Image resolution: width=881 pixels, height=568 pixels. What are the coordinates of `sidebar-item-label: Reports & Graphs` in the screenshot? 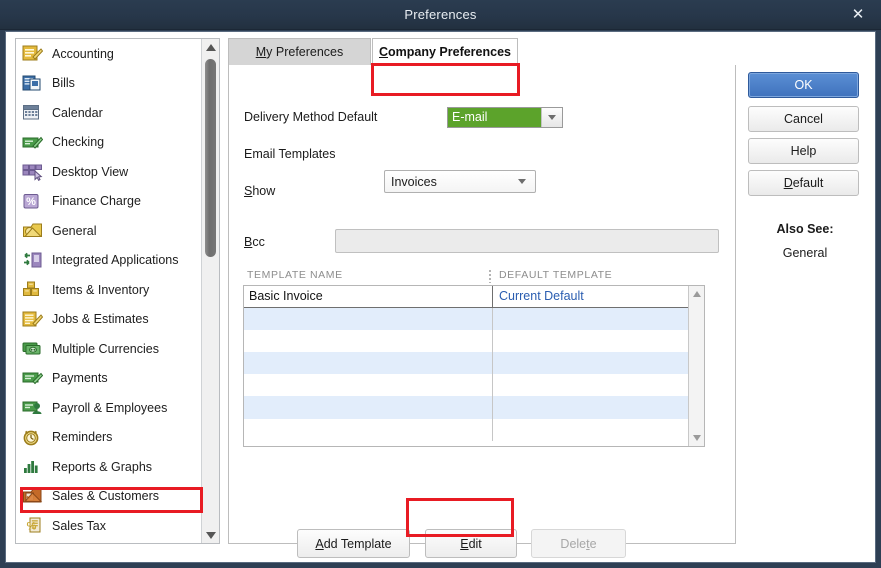 It's located at (102, 466).